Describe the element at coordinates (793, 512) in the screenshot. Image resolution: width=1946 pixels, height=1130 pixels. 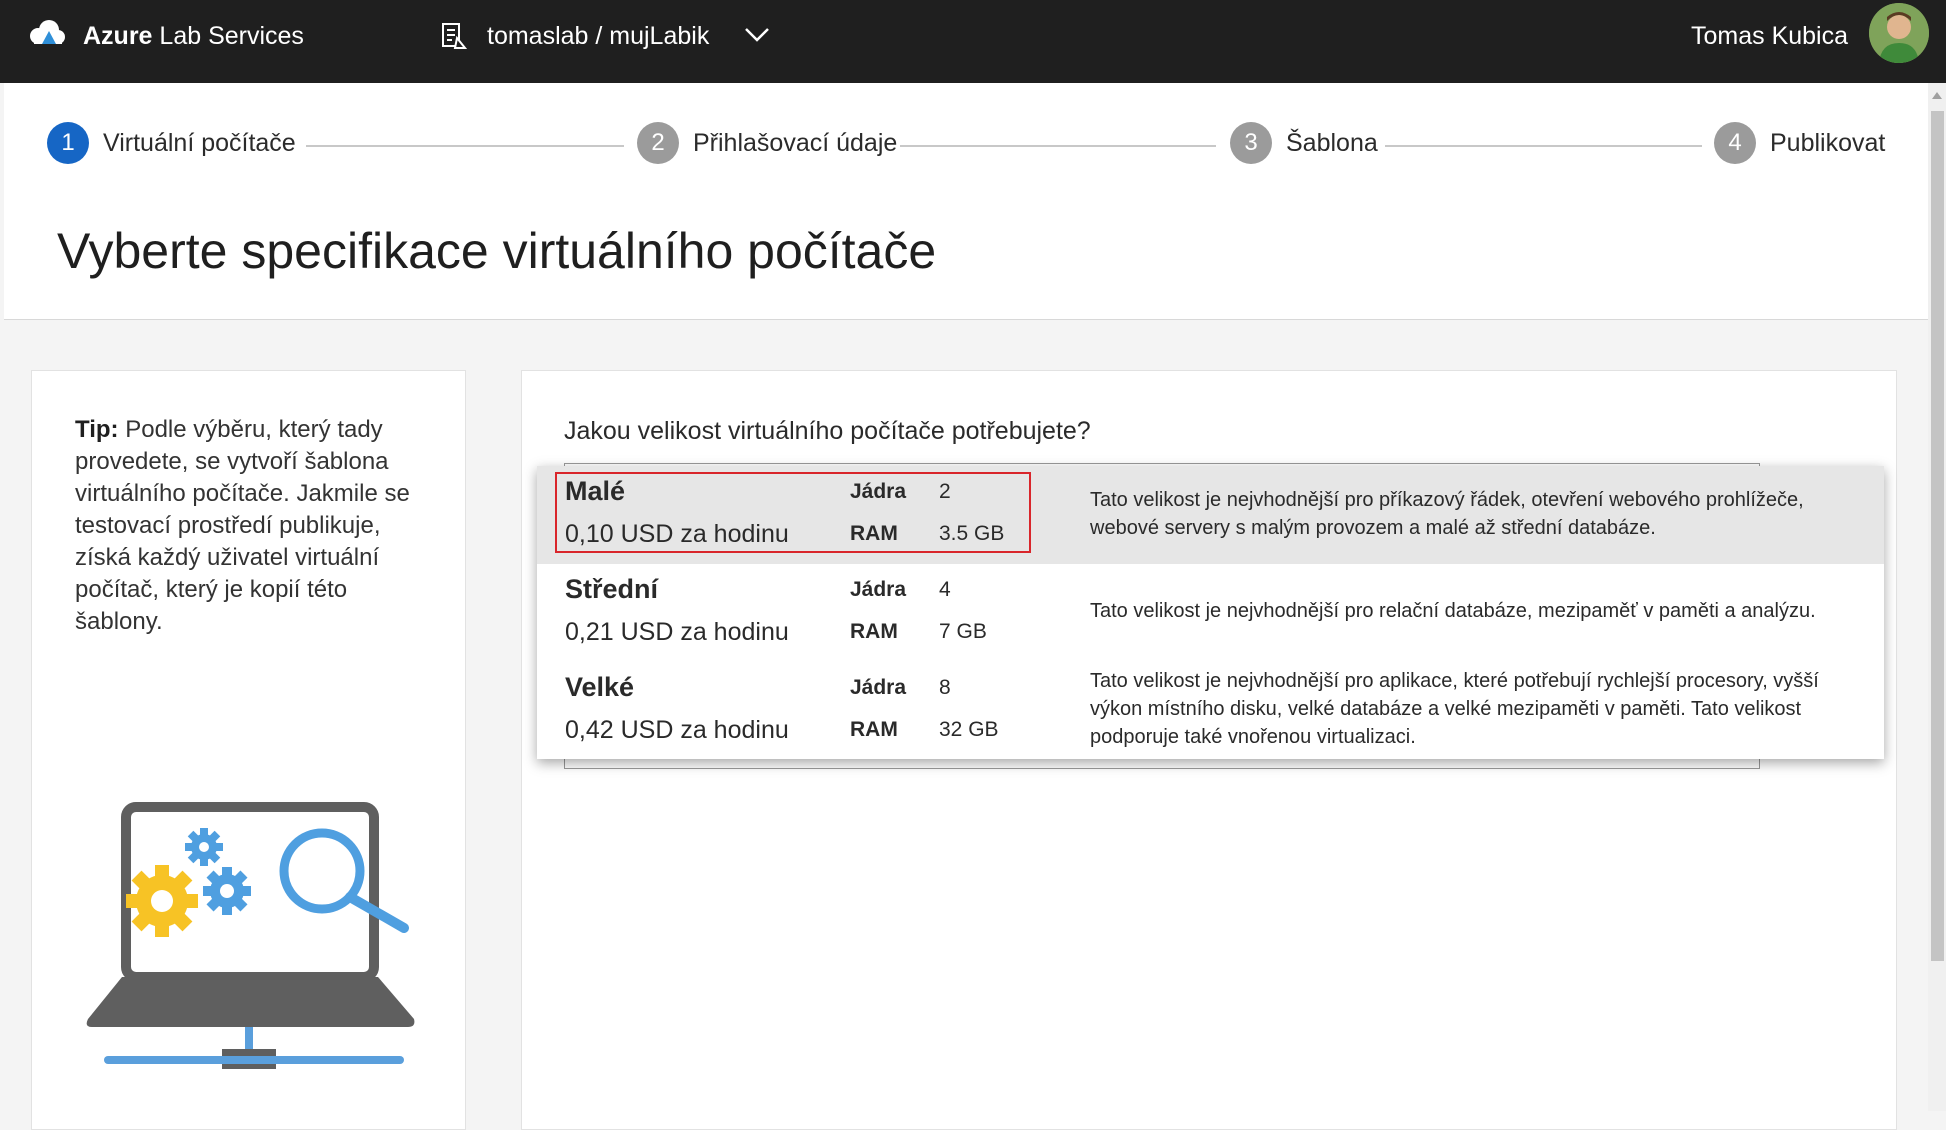
I see `highlight-annotation` at that location.